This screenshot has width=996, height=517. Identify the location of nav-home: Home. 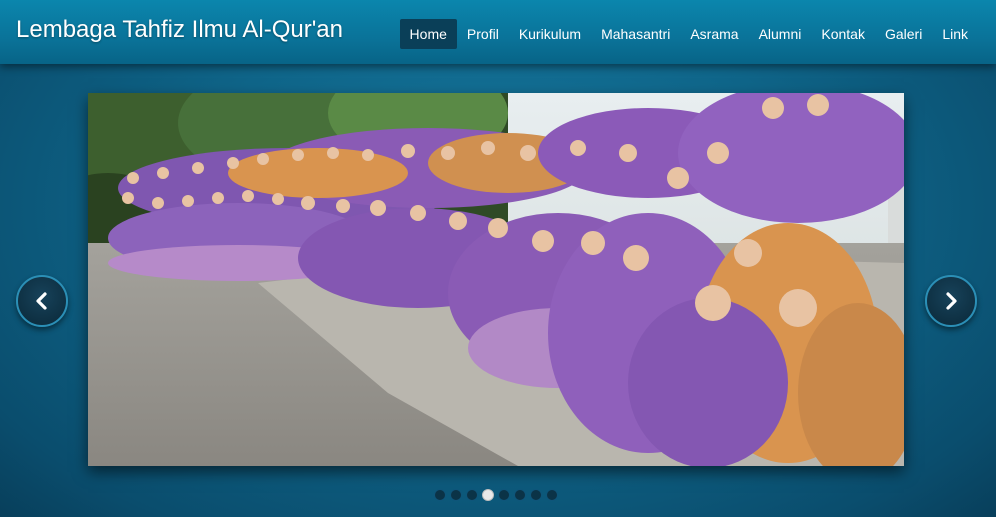
(428, 34).